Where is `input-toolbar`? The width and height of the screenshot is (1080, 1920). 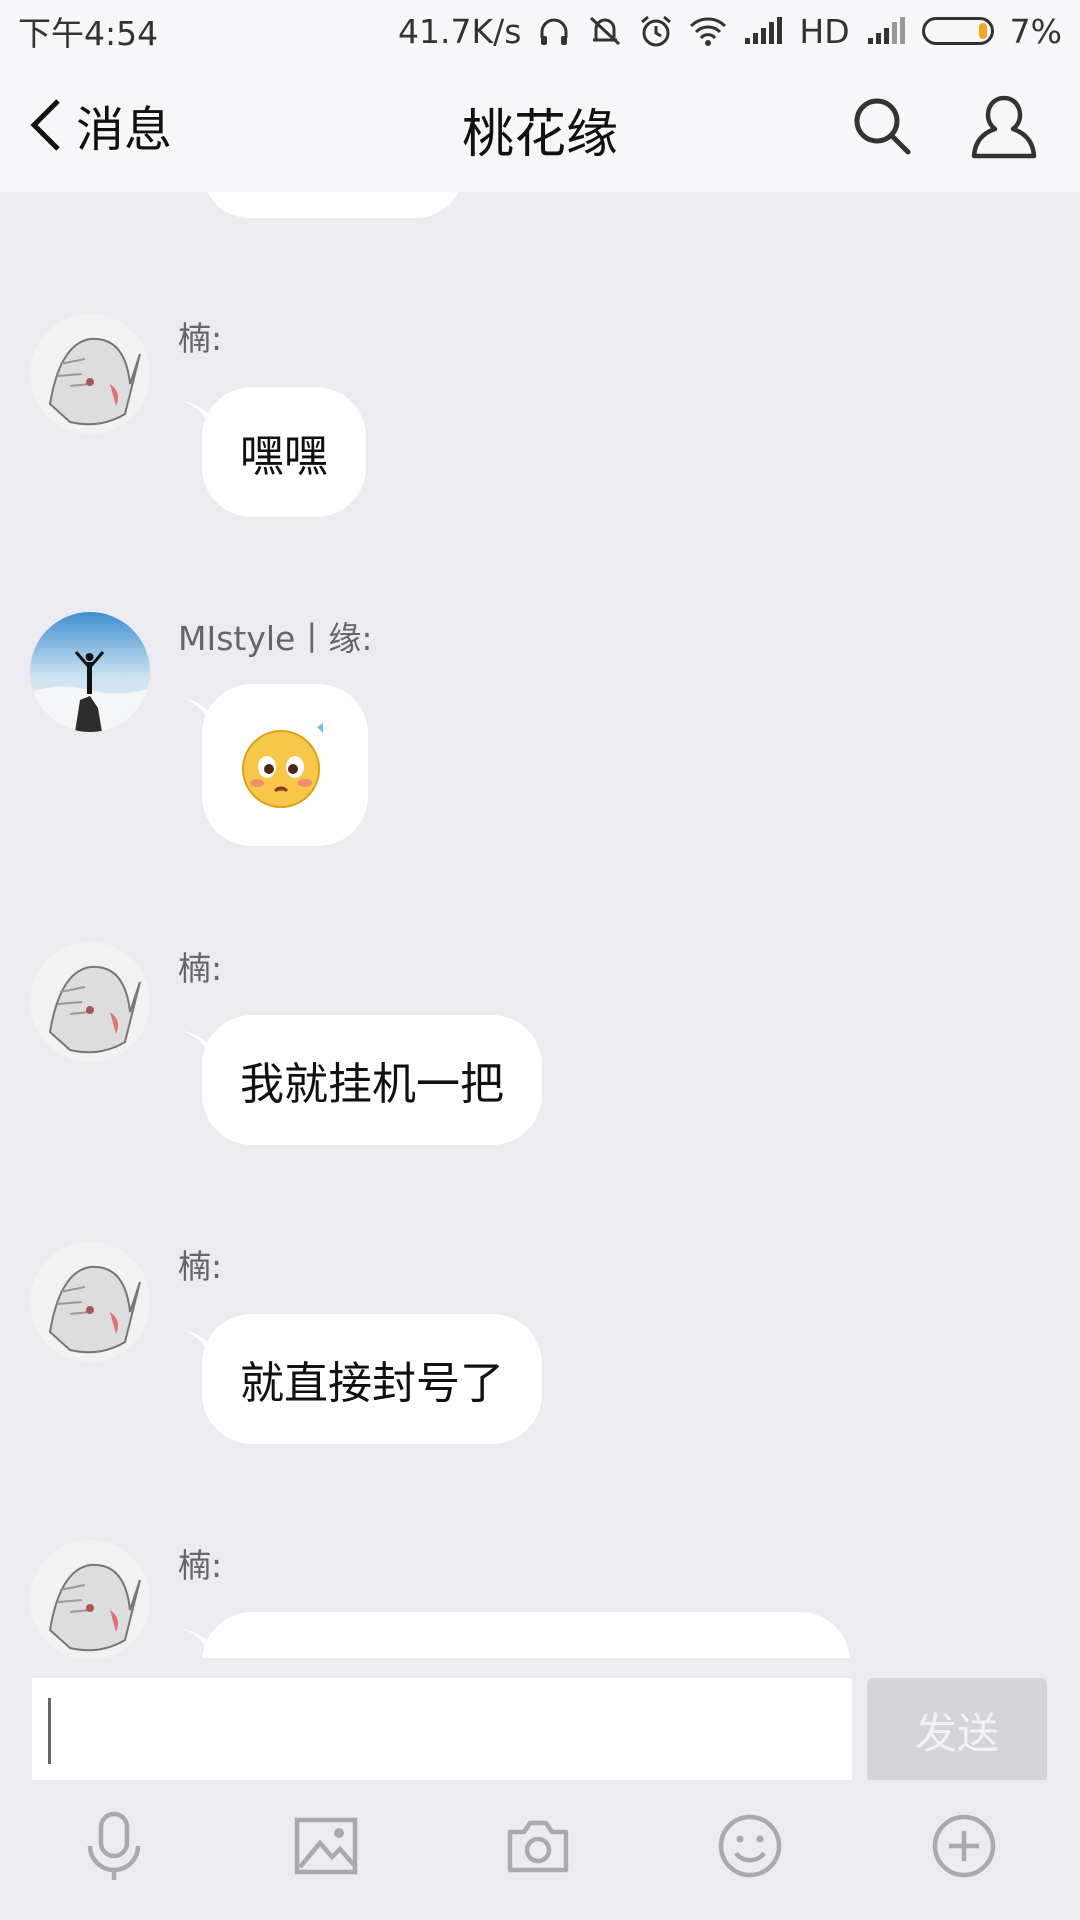 input-toolbar is located at coordinates (540, 1850).